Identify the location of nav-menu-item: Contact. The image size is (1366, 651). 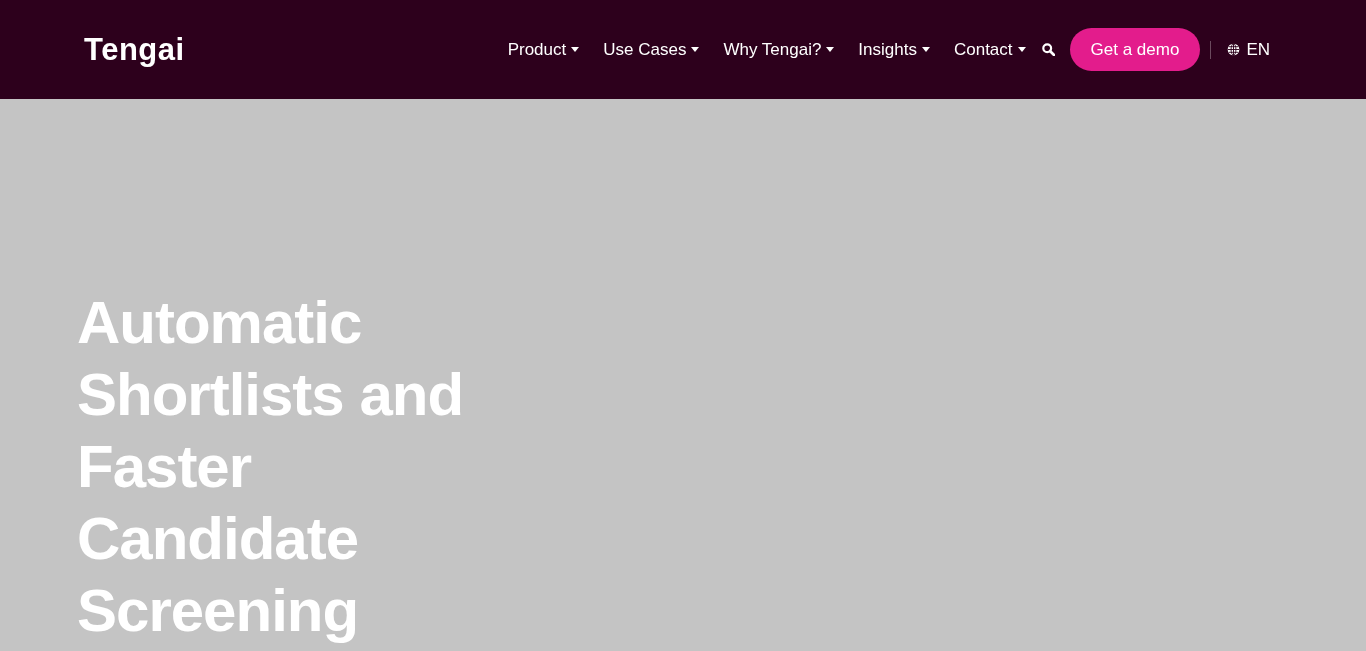
(989, 49).